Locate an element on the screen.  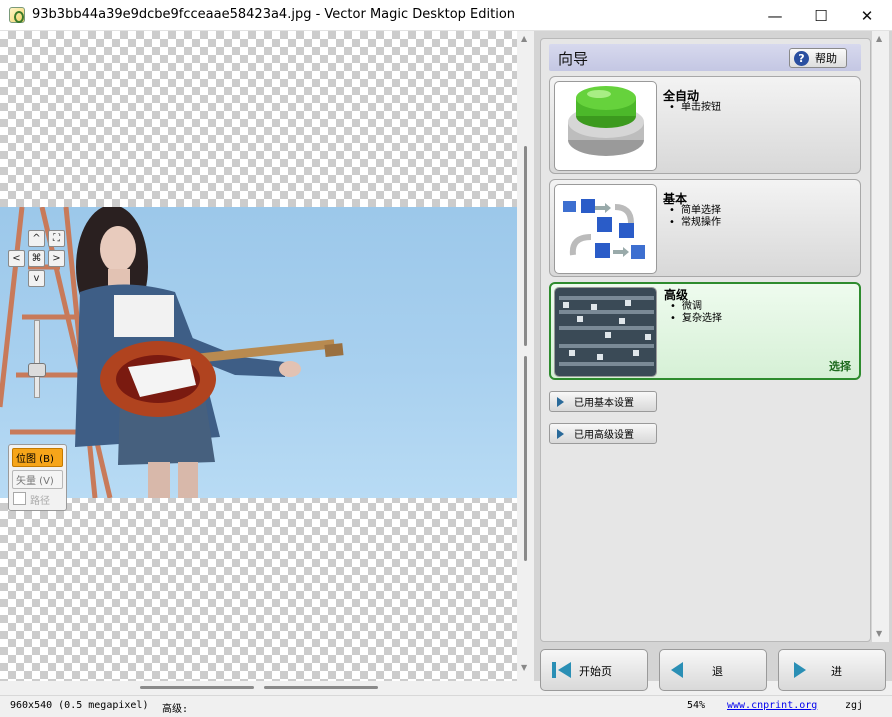
minimize-button: — is located at coordinates (775, 15).